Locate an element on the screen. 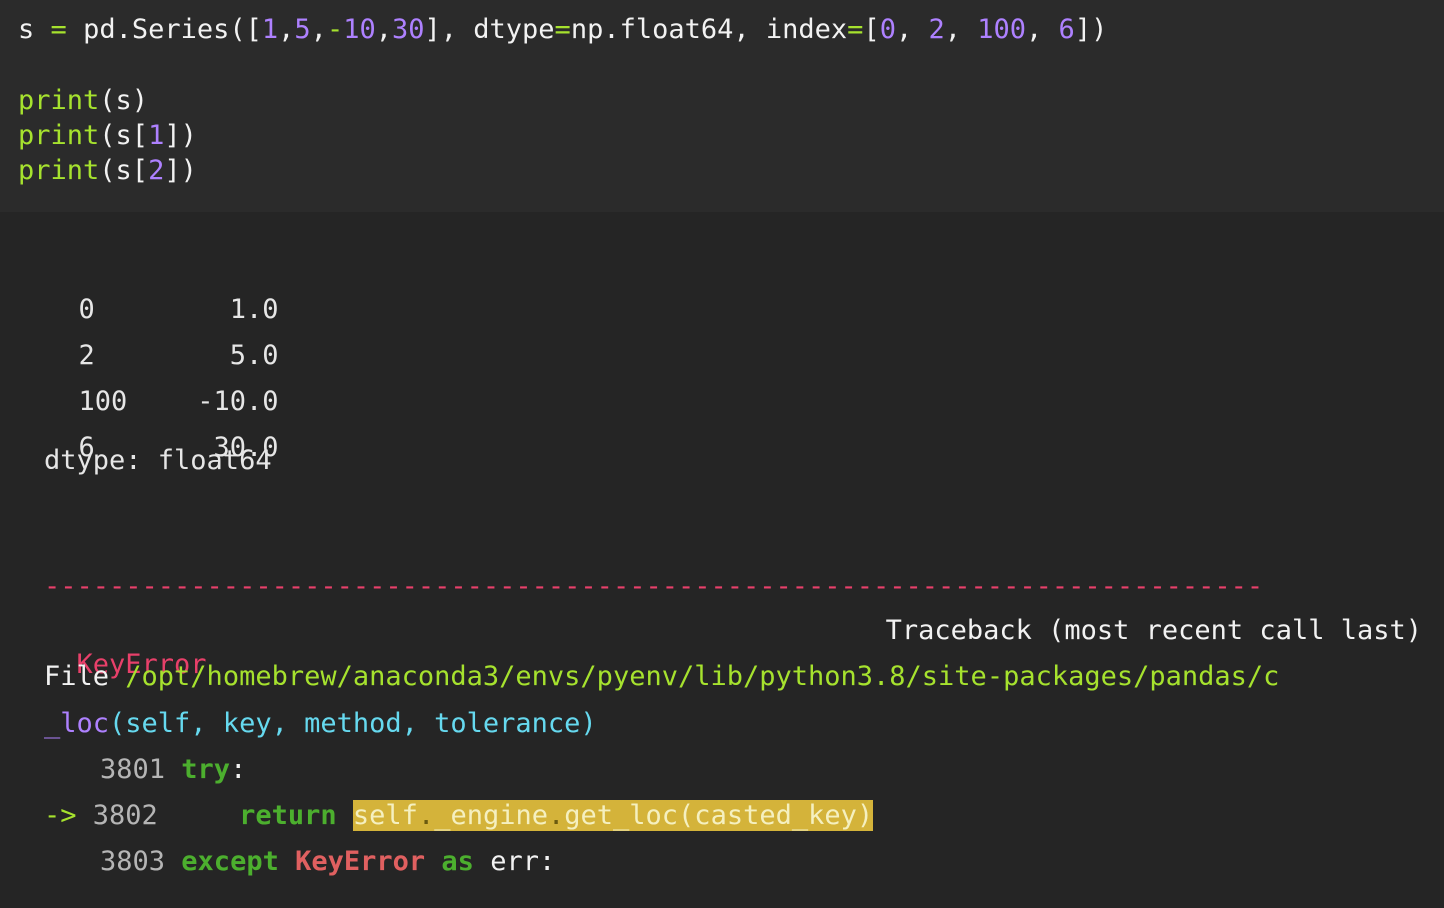  line-number: 3802 is located at coordinates (125, 815).